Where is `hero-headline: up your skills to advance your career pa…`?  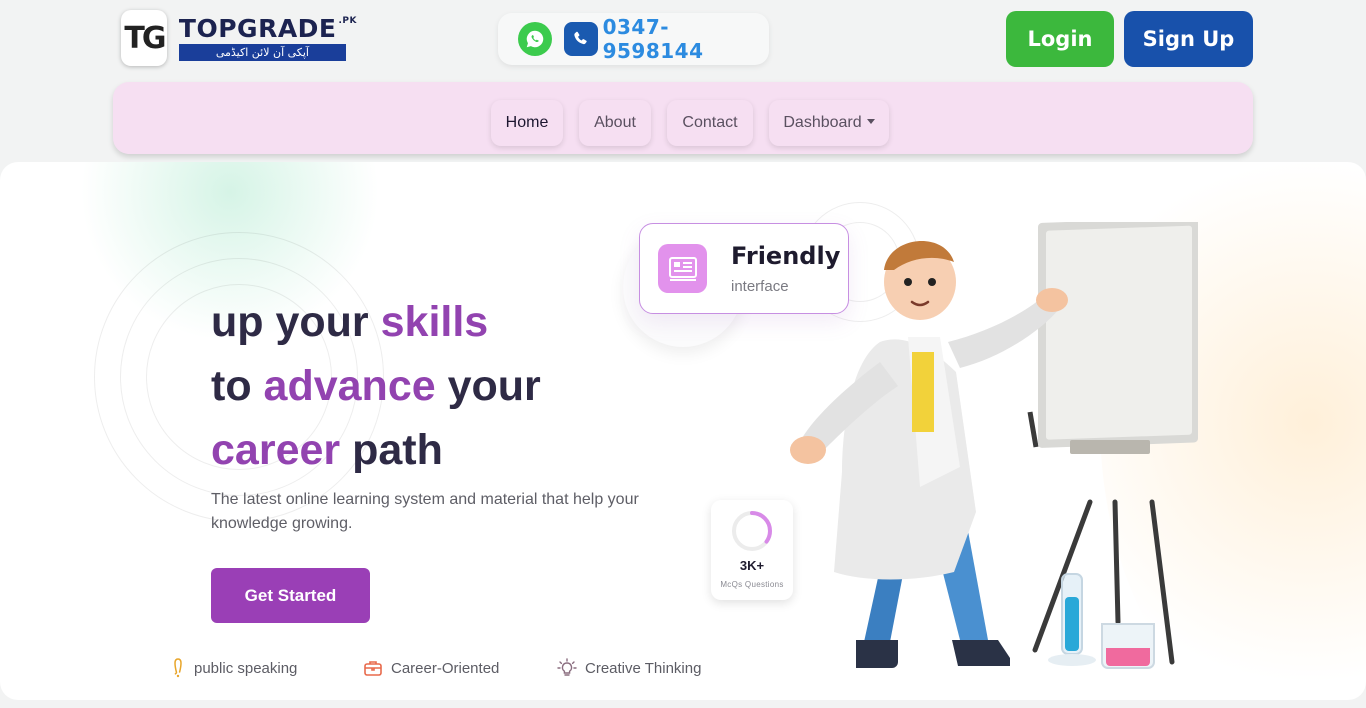
hero-headline: up your skills to advance your career pa… is located at coordinates (441, 386).